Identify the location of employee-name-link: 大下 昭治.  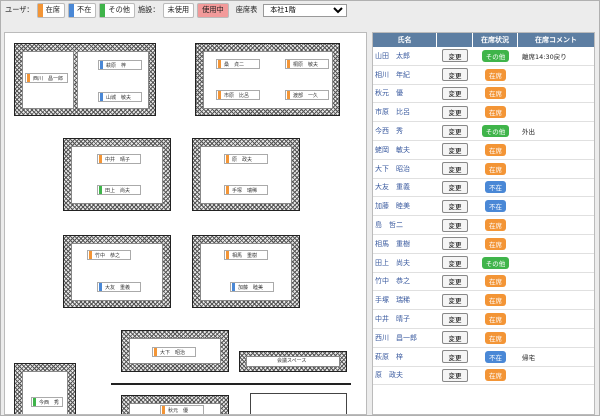
(405, 169).